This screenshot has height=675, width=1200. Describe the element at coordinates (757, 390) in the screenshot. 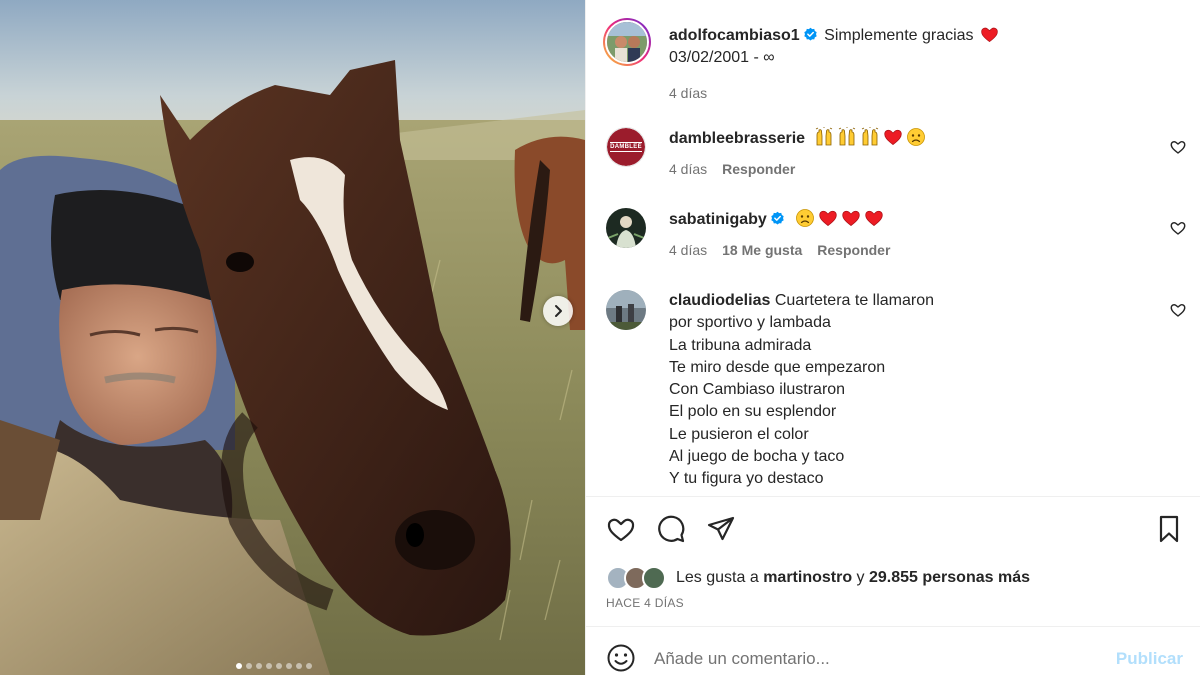

I see `comment-text-line: Con Cambiaso ilustraron` at that location.